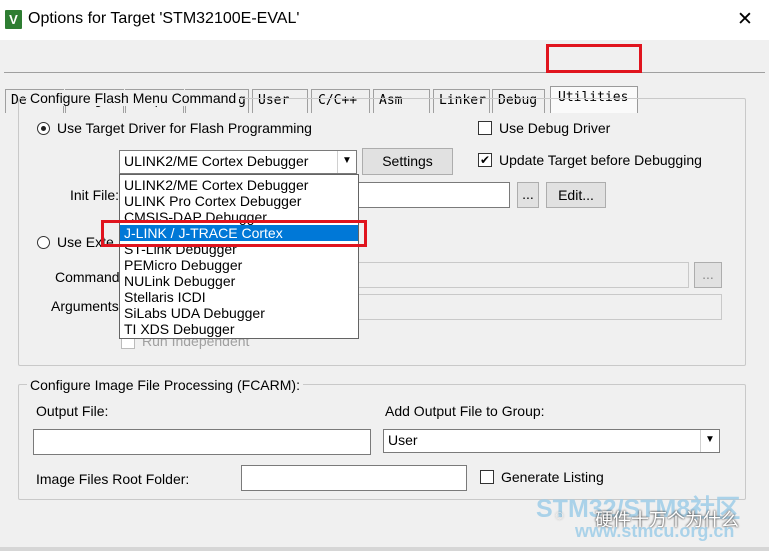 The height and width of the screenshot is (551, 769). Describe the element at coordinates (239, 297) in the screenshot. I see `dropdown-option: Stellaris ICDI` at that location.